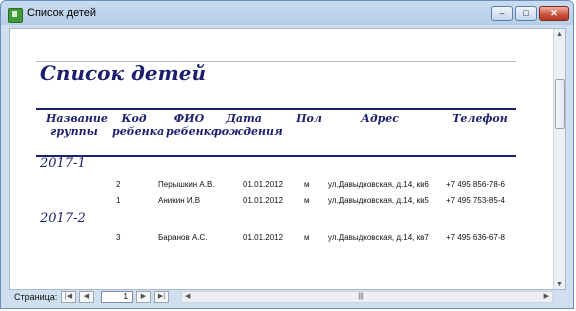 The width and height of the screenshot is (576, 311). Describe the element at coordinates (186, 184) in the screenshot. I see `cell-fio: Перышкин А.В.` at that location.